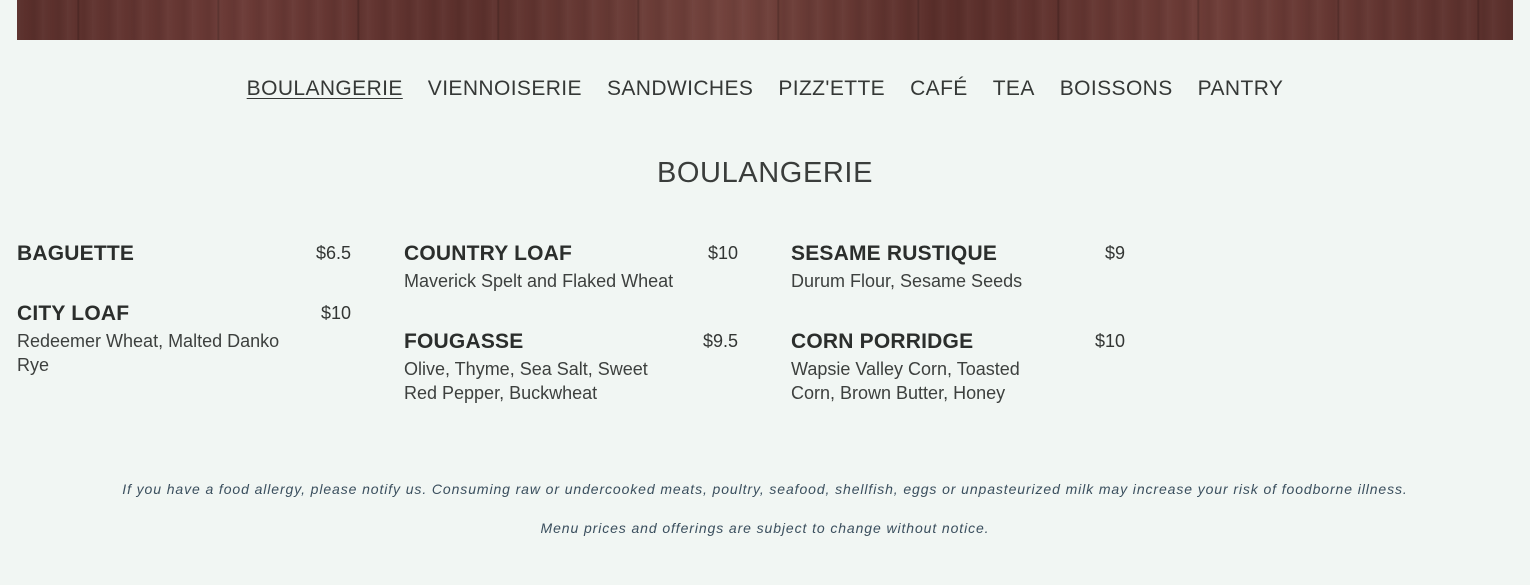  Describe the element at coordinates (882, 341) in the screenshot. I see `menu-item-name: CORN PORRIDGE` at that location.